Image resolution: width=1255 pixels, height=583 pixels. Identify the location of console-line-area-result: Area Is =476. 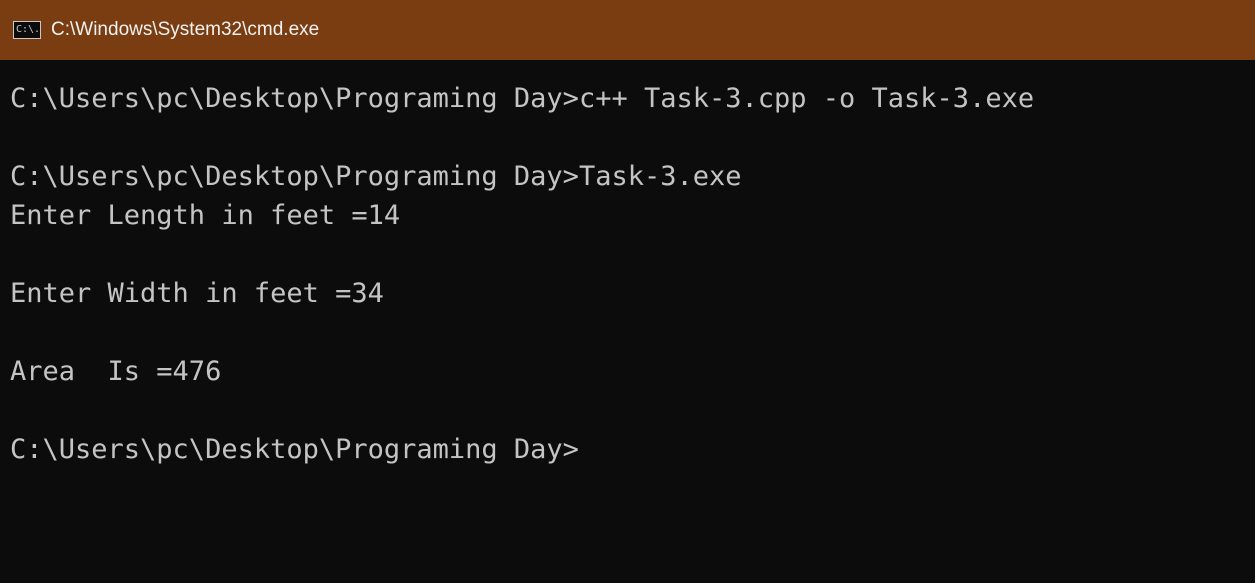
(116, 371).